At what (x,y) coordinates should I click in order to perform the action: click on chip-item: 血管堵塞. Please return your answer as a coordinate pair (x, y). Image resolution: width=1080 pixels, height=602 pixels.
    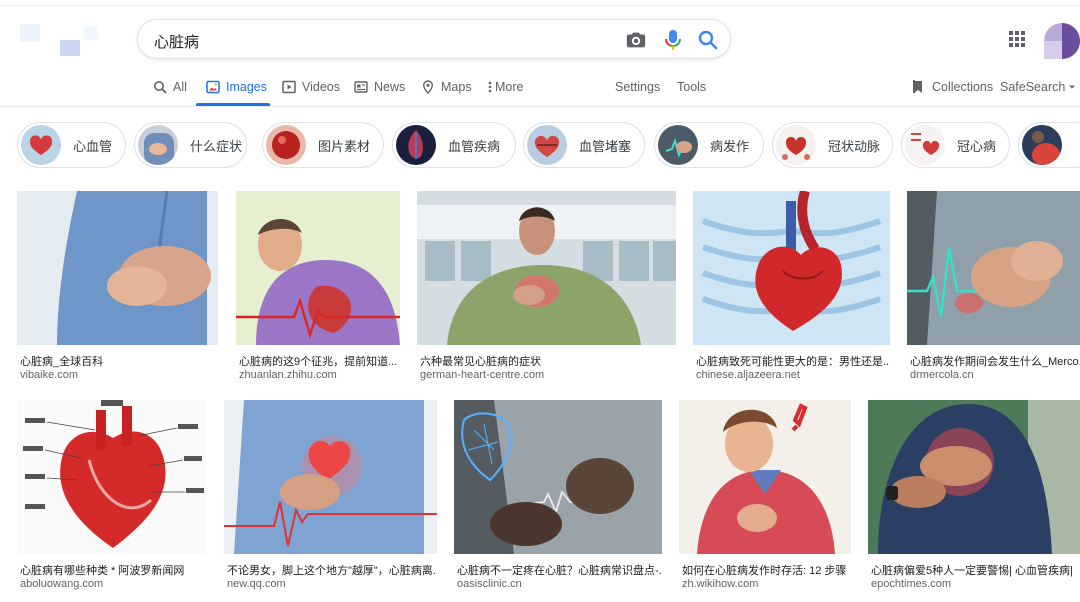
    Looking at the image, I should click on (584, 145).